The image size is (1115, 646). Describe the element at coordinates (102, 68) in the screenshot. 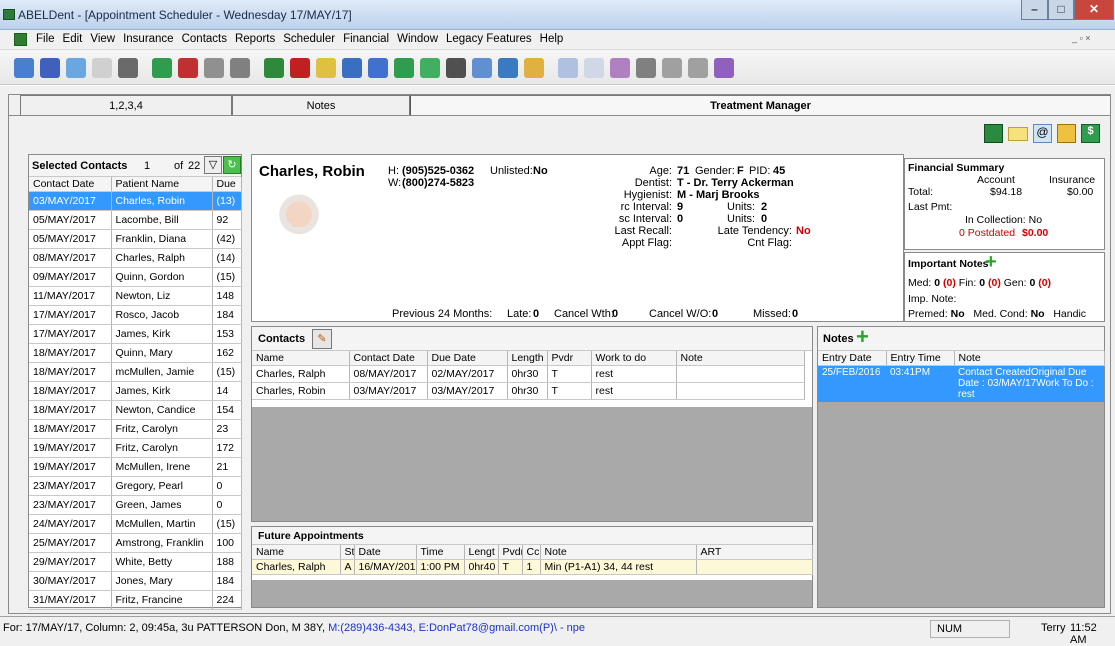

I see `chat-icon` at that location.